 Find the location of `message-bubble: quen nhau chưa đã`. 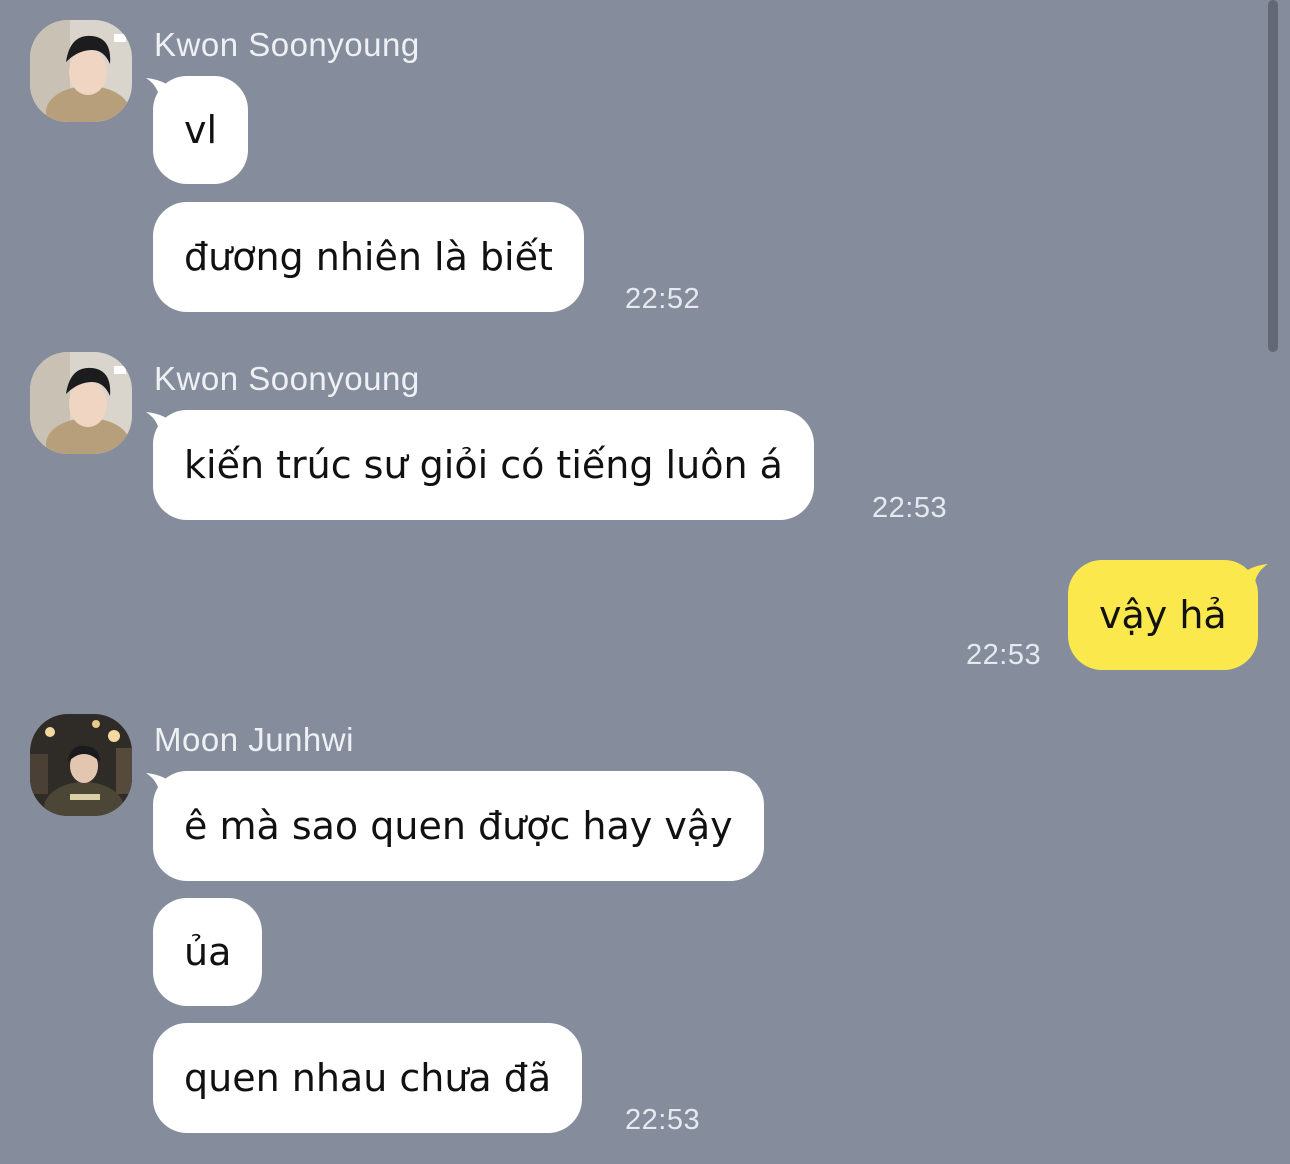

message-bubble: quen nhau chưa đã is located at coordinates (368, 1078).